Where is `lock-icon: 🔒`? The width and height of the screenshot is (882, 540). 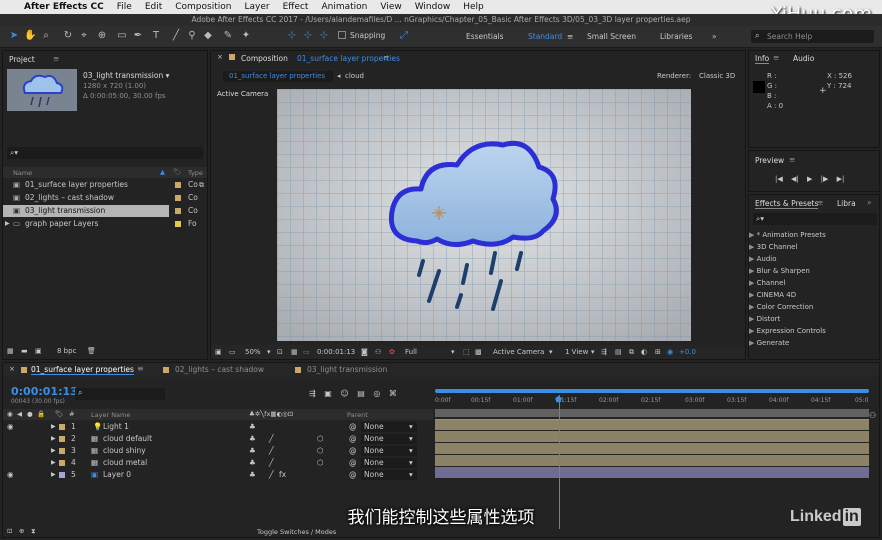
lock-icon: 🔒 is located at coordinates (41, 414).